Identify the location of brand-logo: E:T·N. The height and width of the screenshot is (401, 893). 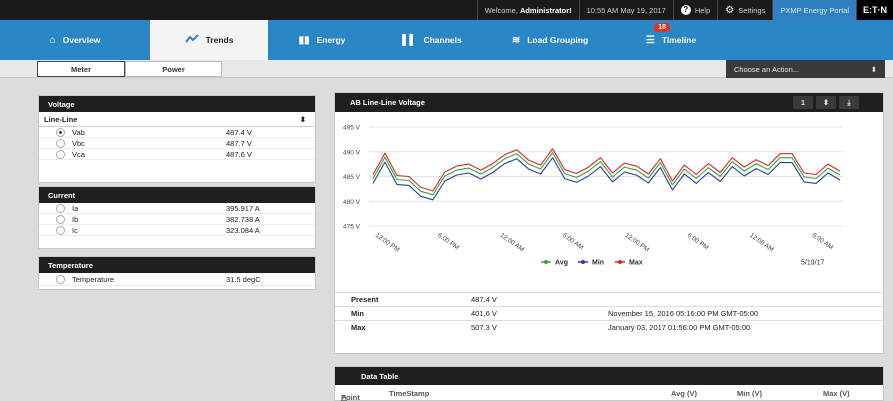
(874, 10).